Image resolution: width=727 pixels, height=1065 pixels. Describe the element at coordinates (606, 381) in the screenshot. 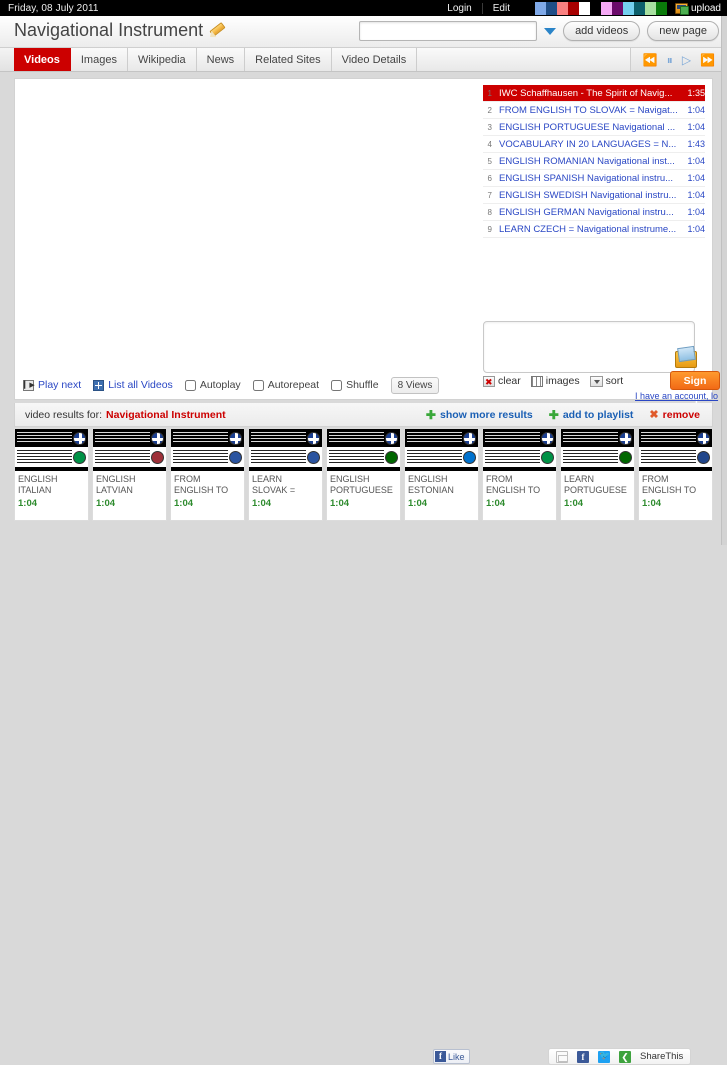

I see `sort-button: sort` at that location.